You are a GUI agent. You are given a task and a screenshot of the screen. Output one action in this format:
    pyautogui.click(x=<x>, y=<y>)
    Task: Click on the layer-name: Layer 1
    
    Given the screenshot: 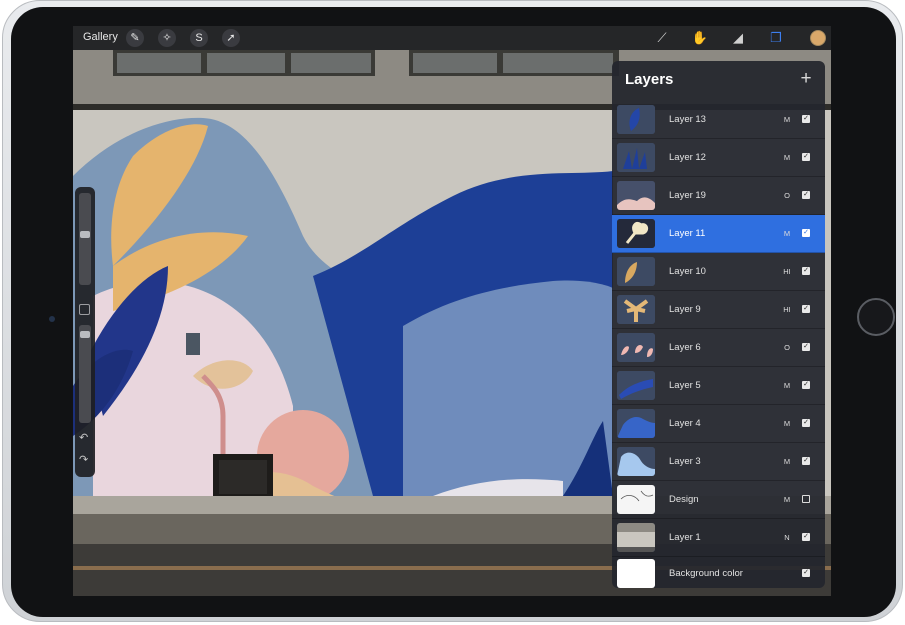 What is the action you would take?
    pyautogui.click(x=685, y=537)
    